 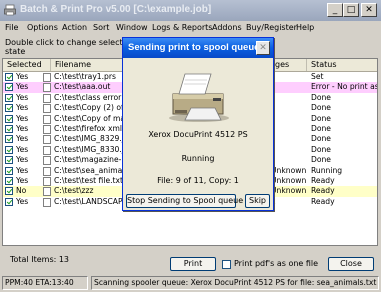 I want to click on menu-logs-reports: Logs & Reports, so click(x=182, y=27).